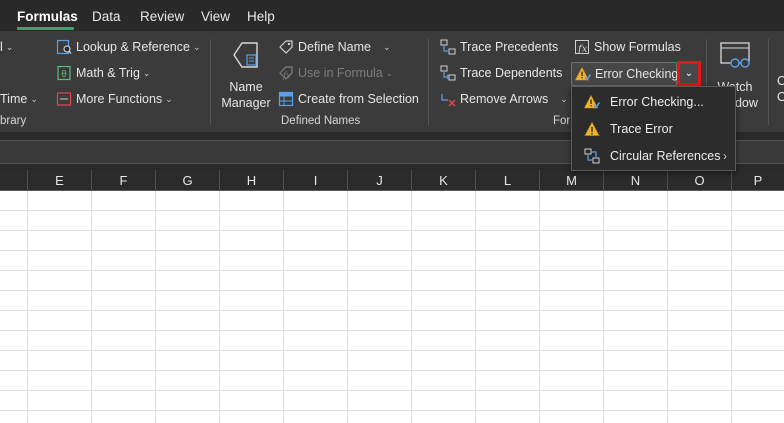 The image size is (784, 423). I want to click on column-header-h: H, so click(251, 180).